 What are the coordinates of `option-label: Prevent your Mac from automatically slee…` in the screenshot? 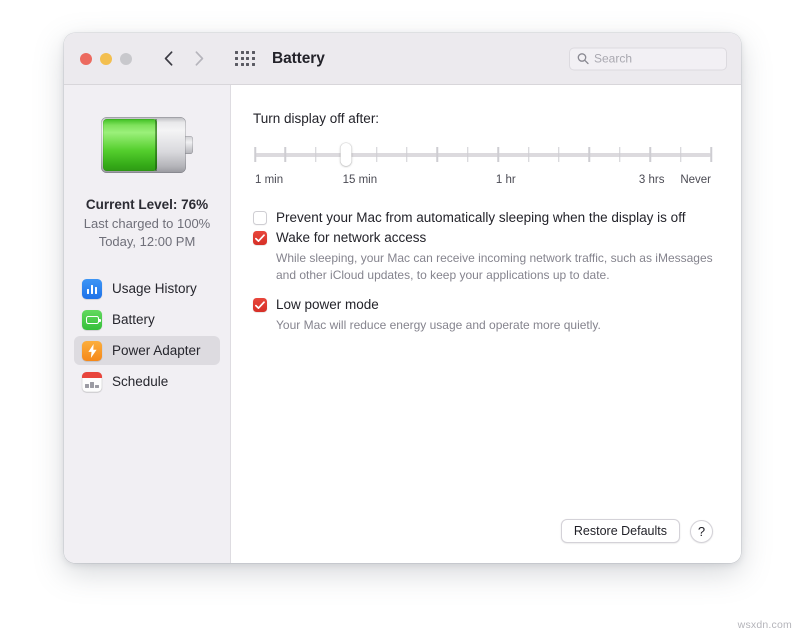 It's located at (481, 217).